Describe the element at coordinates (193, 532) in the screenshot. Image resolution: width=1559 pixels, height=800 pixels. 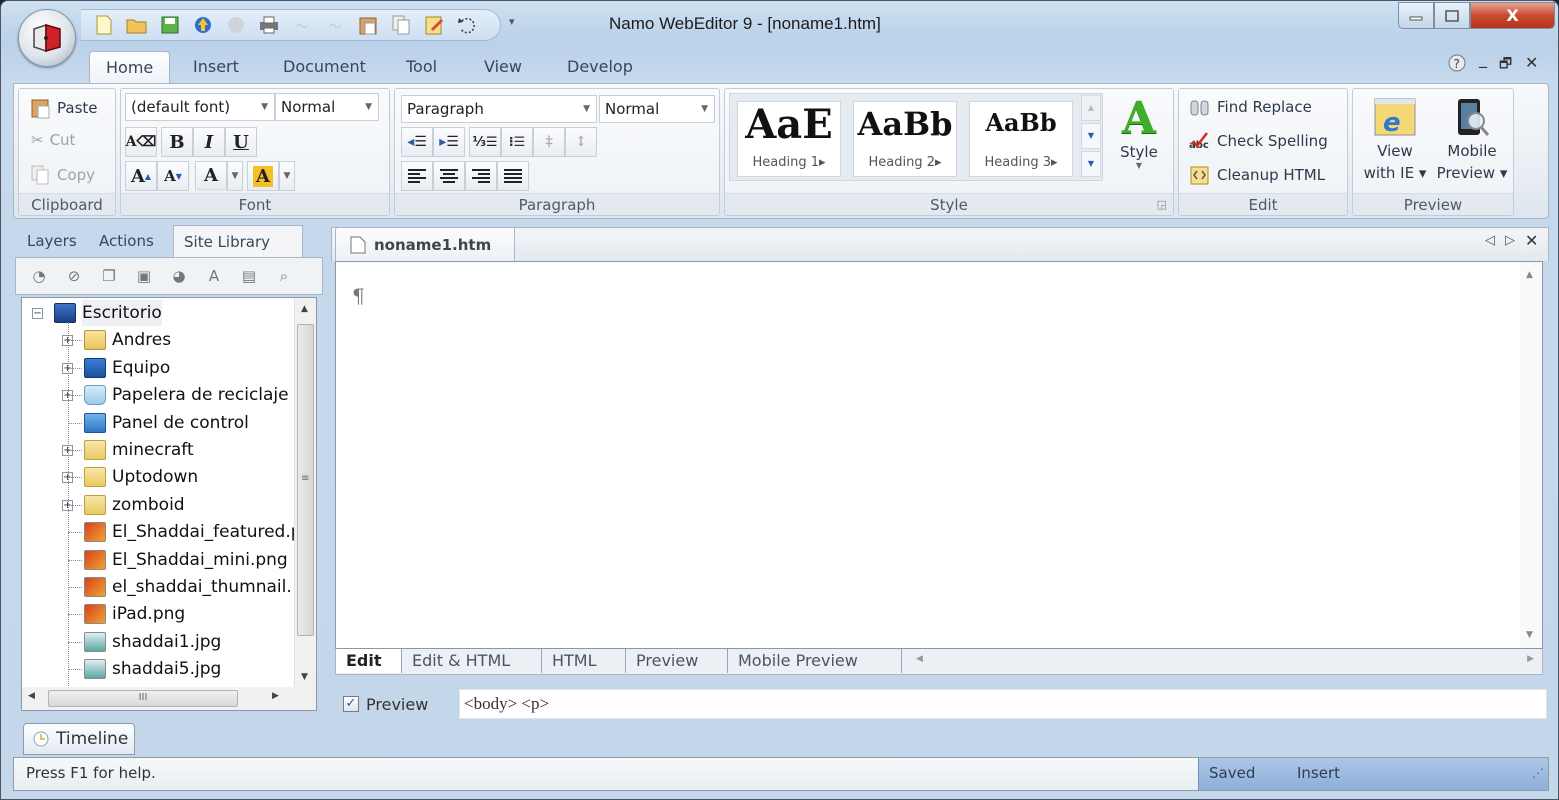
I see `tree-item: El_Shaddai_featured.p` at that location.